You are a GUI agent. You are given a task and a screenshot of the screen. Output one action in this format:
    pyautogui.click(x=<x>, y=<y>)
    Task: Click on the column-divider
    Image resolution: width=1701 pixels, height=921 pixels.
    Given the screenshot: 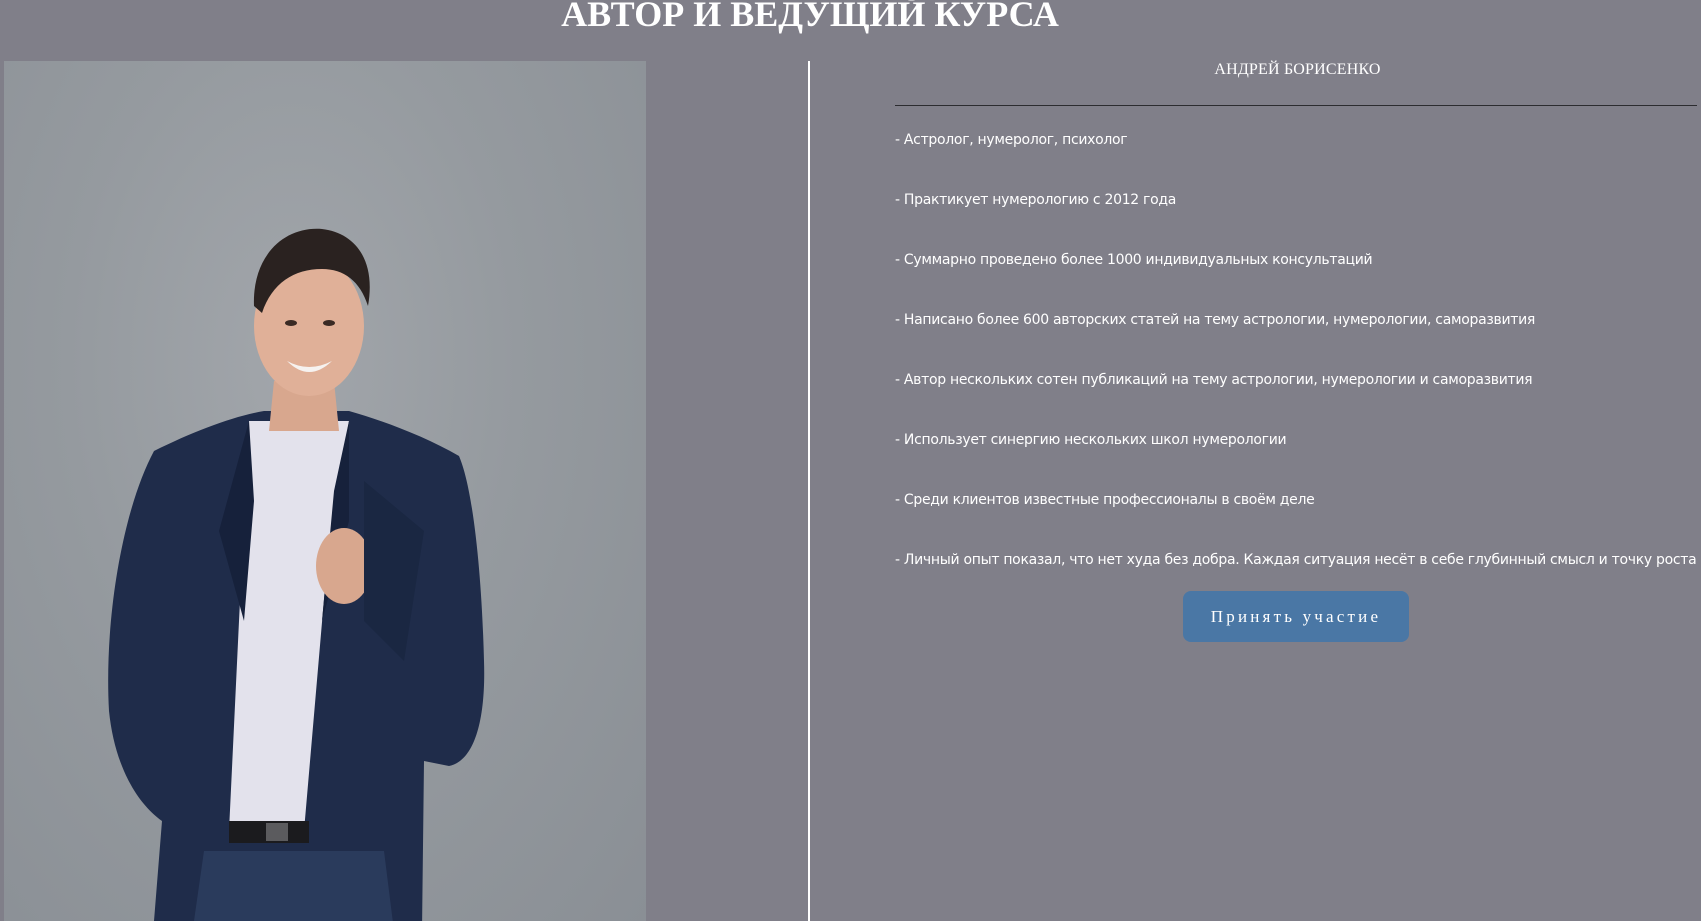 What is the action you would take?
    pyautogui.click(x=809, y=491)
    